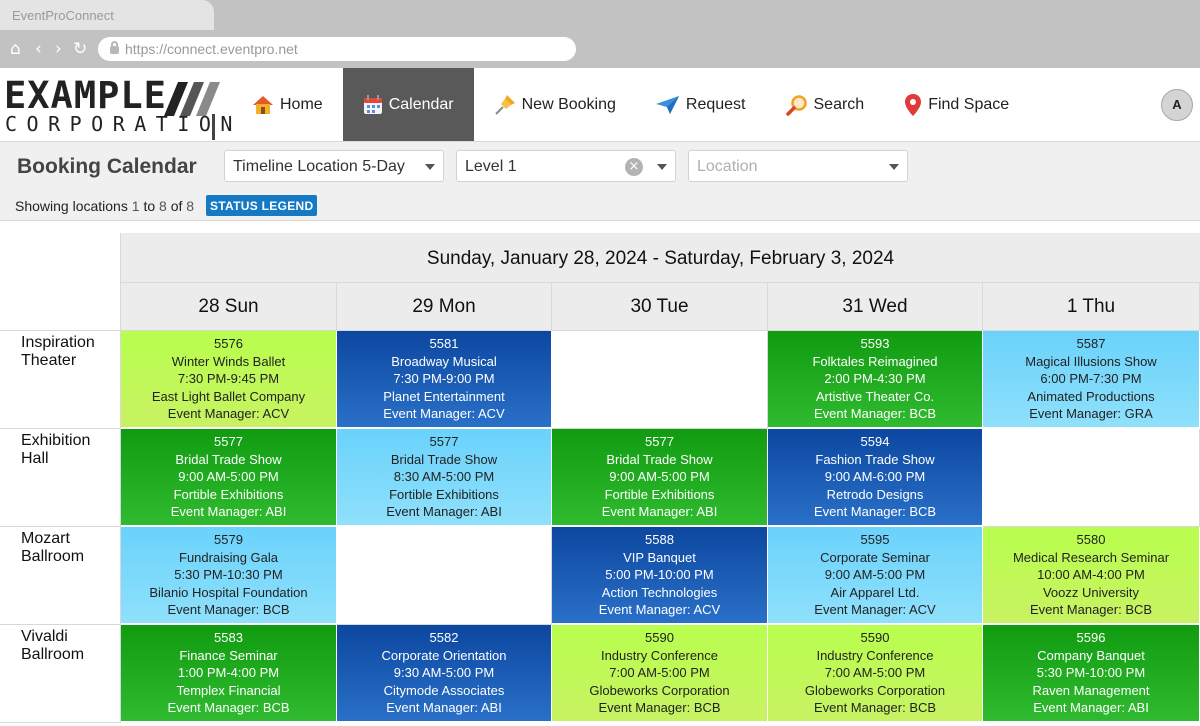  I want to click on status-legend-button: STATUS LEGEND, so click(262, 205).